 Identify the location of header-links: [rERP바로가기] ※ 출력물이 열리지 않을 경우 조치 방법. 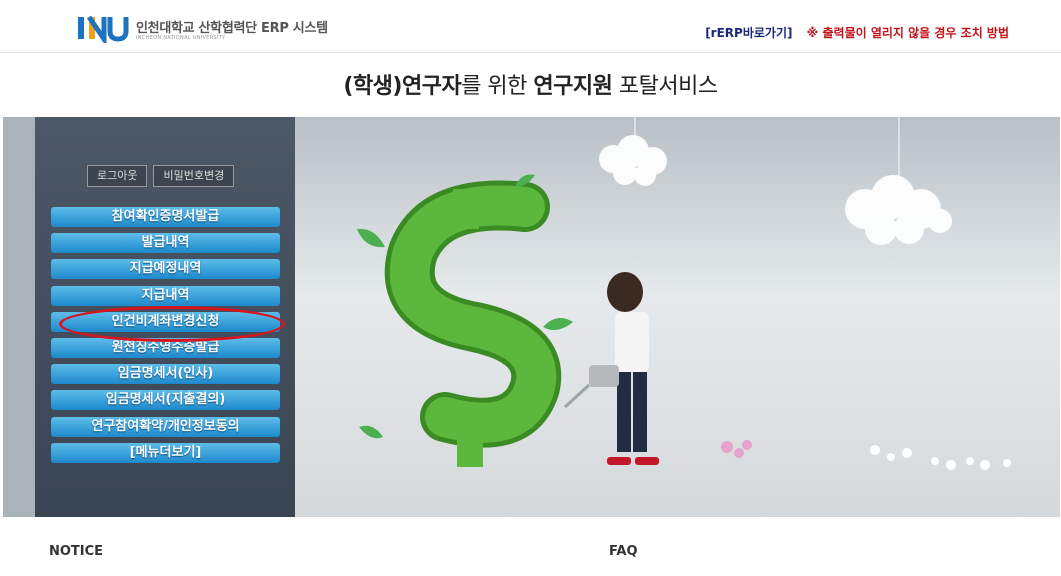
(857, 32).